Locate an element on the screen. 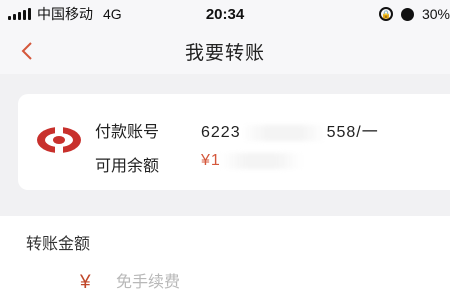 The height and width of the screenshot is (300, 450). battery-level: 30% is located at coordinates (435, 14).